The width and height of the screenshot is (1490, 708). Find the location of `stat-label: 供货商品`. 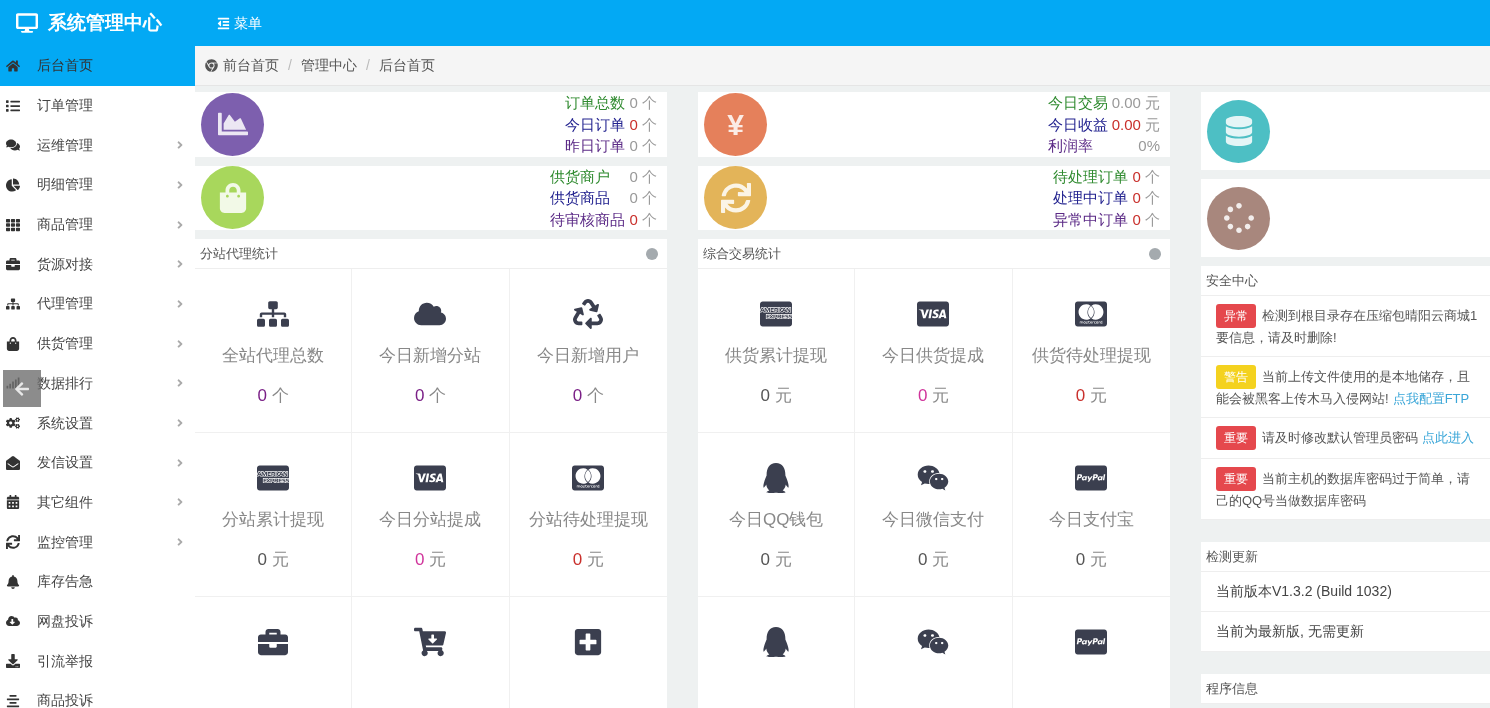

stat-label: 供货商品 is located at coordinates (581, 198).